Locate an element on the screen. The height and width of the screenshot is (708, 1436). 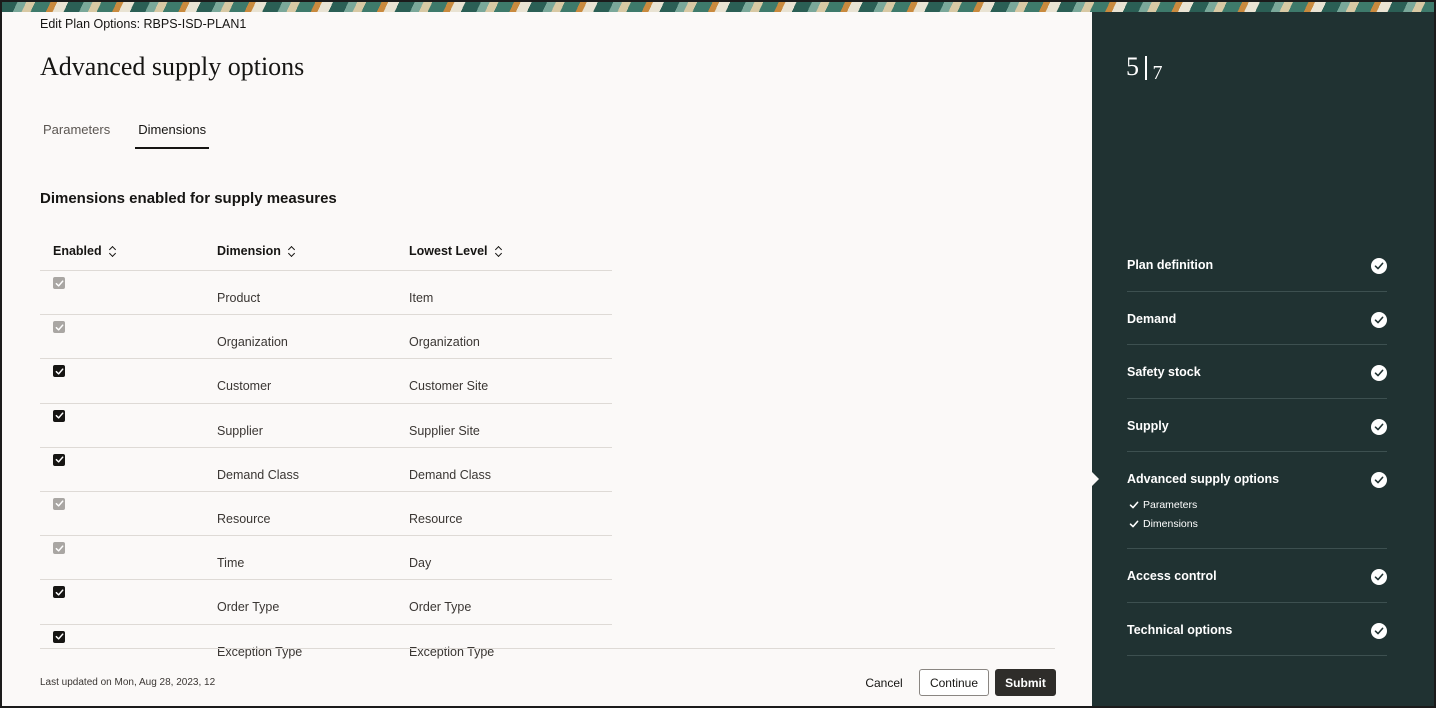
dimension-cell: Product is located at coordinates (239, 298).